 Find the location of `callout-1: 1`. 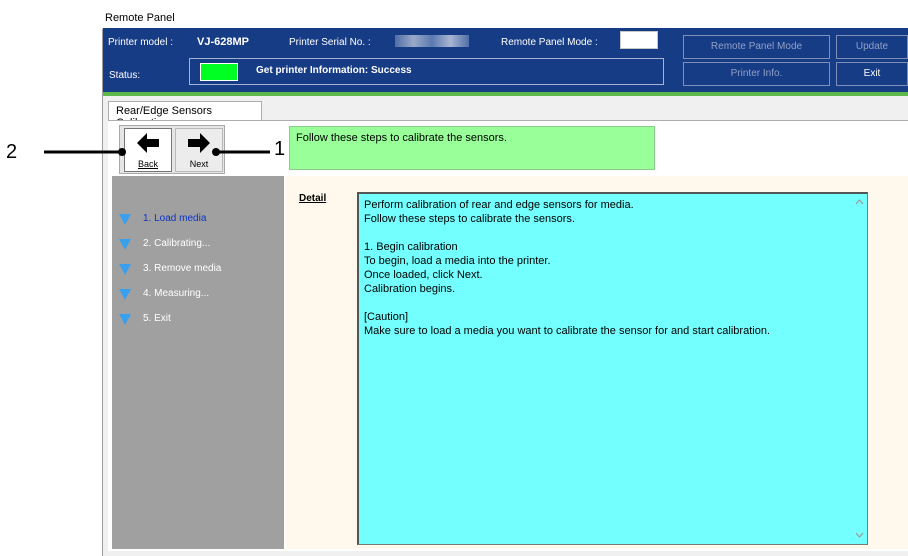

callout-1: 1 is located at coordinates (280, 149).